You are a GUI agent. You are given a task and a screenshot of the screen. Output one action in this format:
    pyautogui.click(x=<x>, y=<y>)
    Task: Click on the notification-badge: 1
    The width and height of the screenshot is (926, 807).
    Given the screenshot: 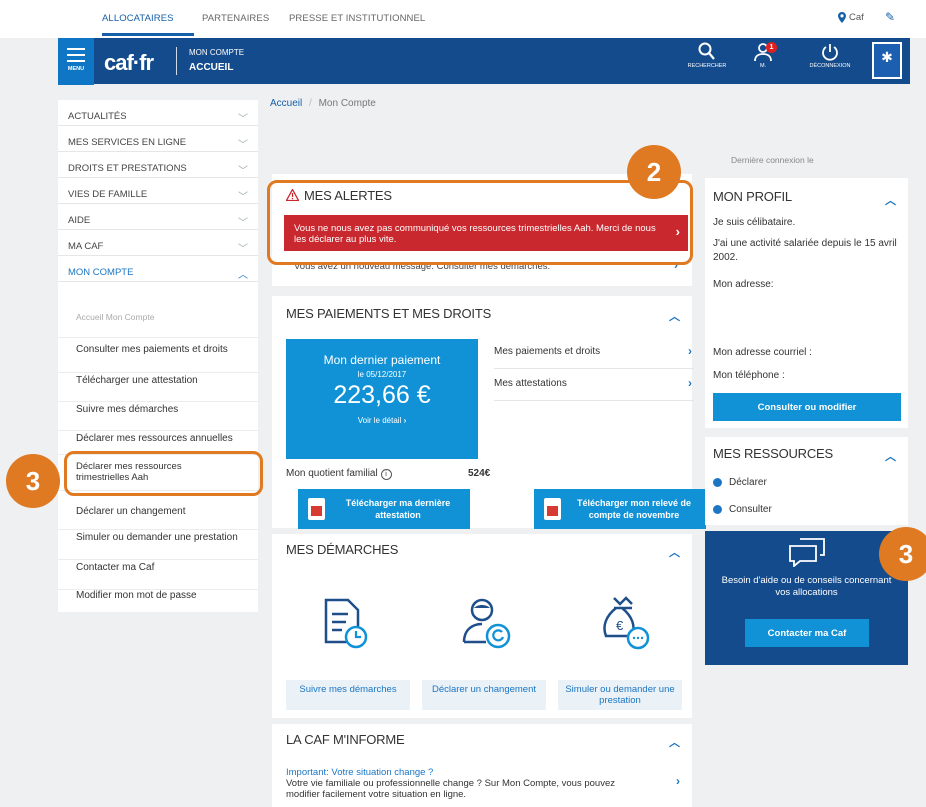 What is the action you would take?
    pyautogui.click(x=771, y=47)
    